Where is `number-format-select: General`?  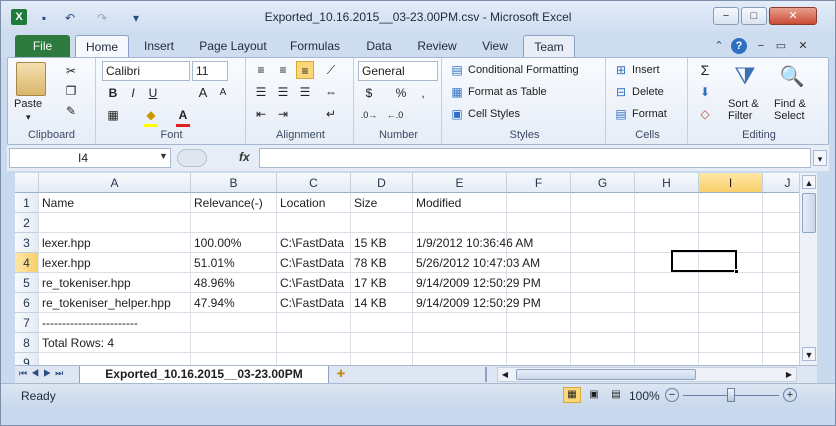
number-format-select: General is located at coordinates (398, 71).